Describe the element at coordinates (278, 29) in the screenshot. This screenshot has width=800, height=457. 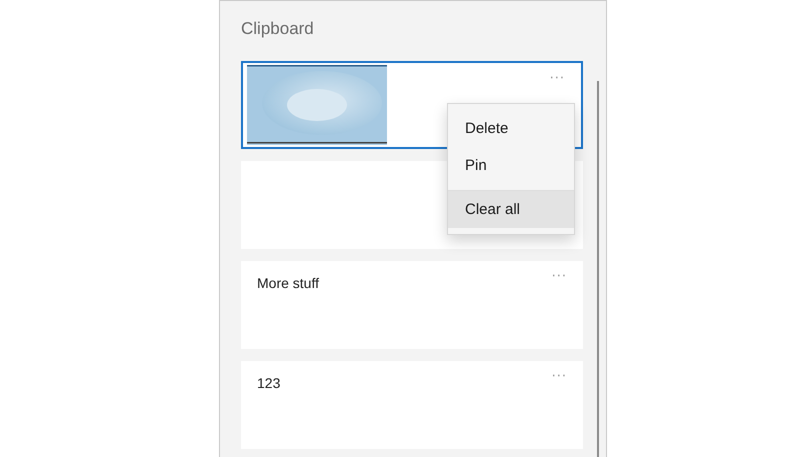
I see `panel-title: Clipboard` at that location.